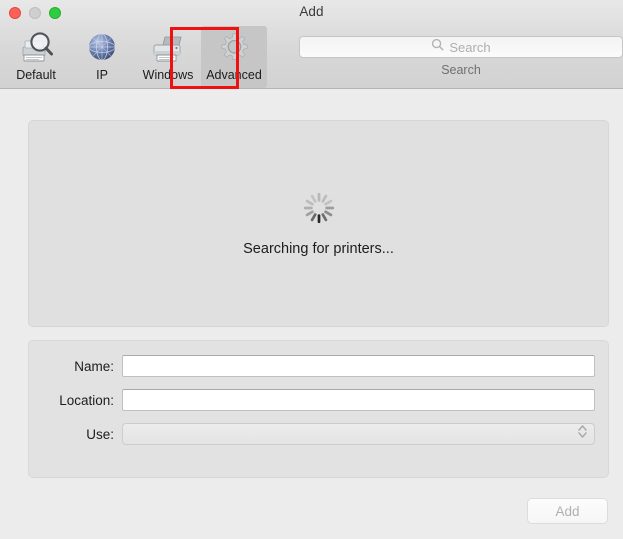 This screenshot has width=623, height=539. Describe the element at coordinates (319, 208) in the screenshot. I see `activity-spinner-icon` at that location.